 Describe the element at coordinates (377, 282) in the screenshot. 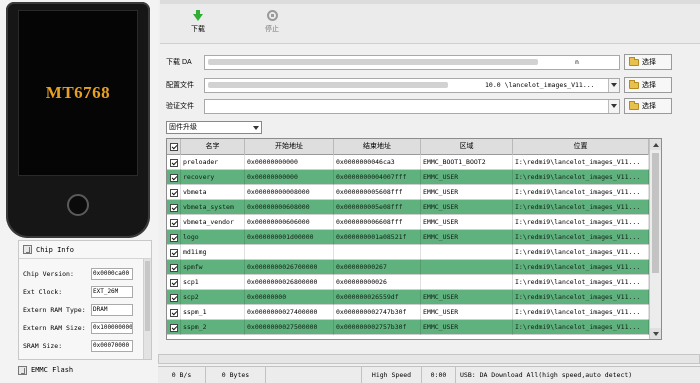

I see `end-address-cell: 0x00000000026` at that location.